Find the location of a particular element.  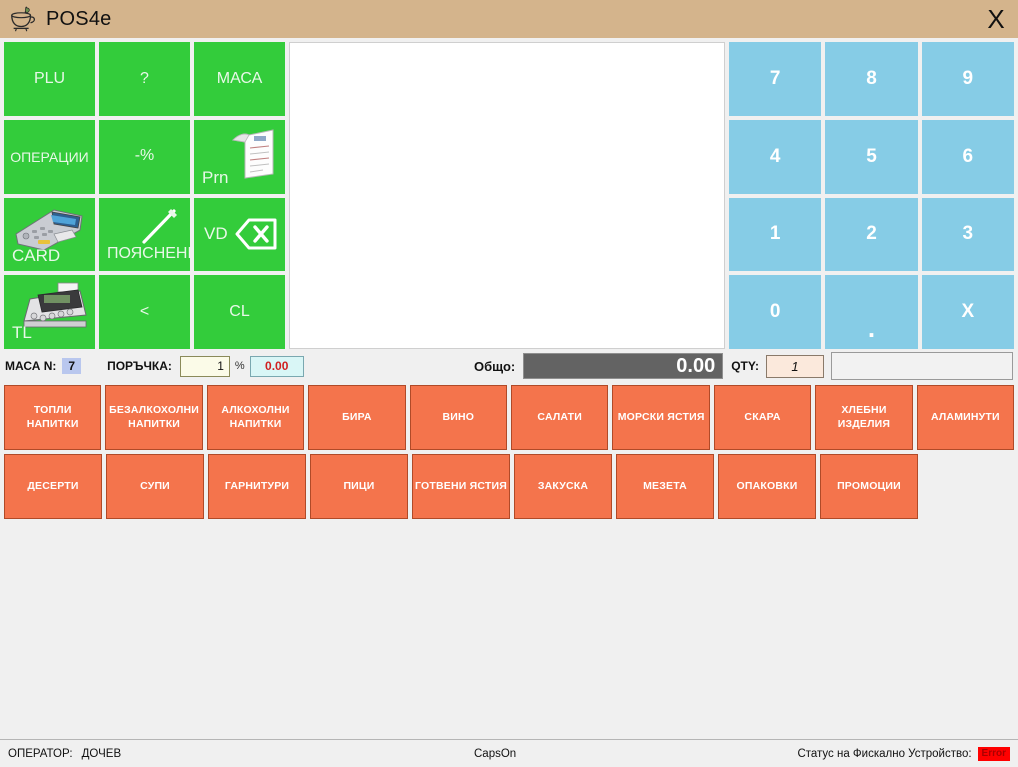

key-4: 4 is located at coordinates (775, 156).